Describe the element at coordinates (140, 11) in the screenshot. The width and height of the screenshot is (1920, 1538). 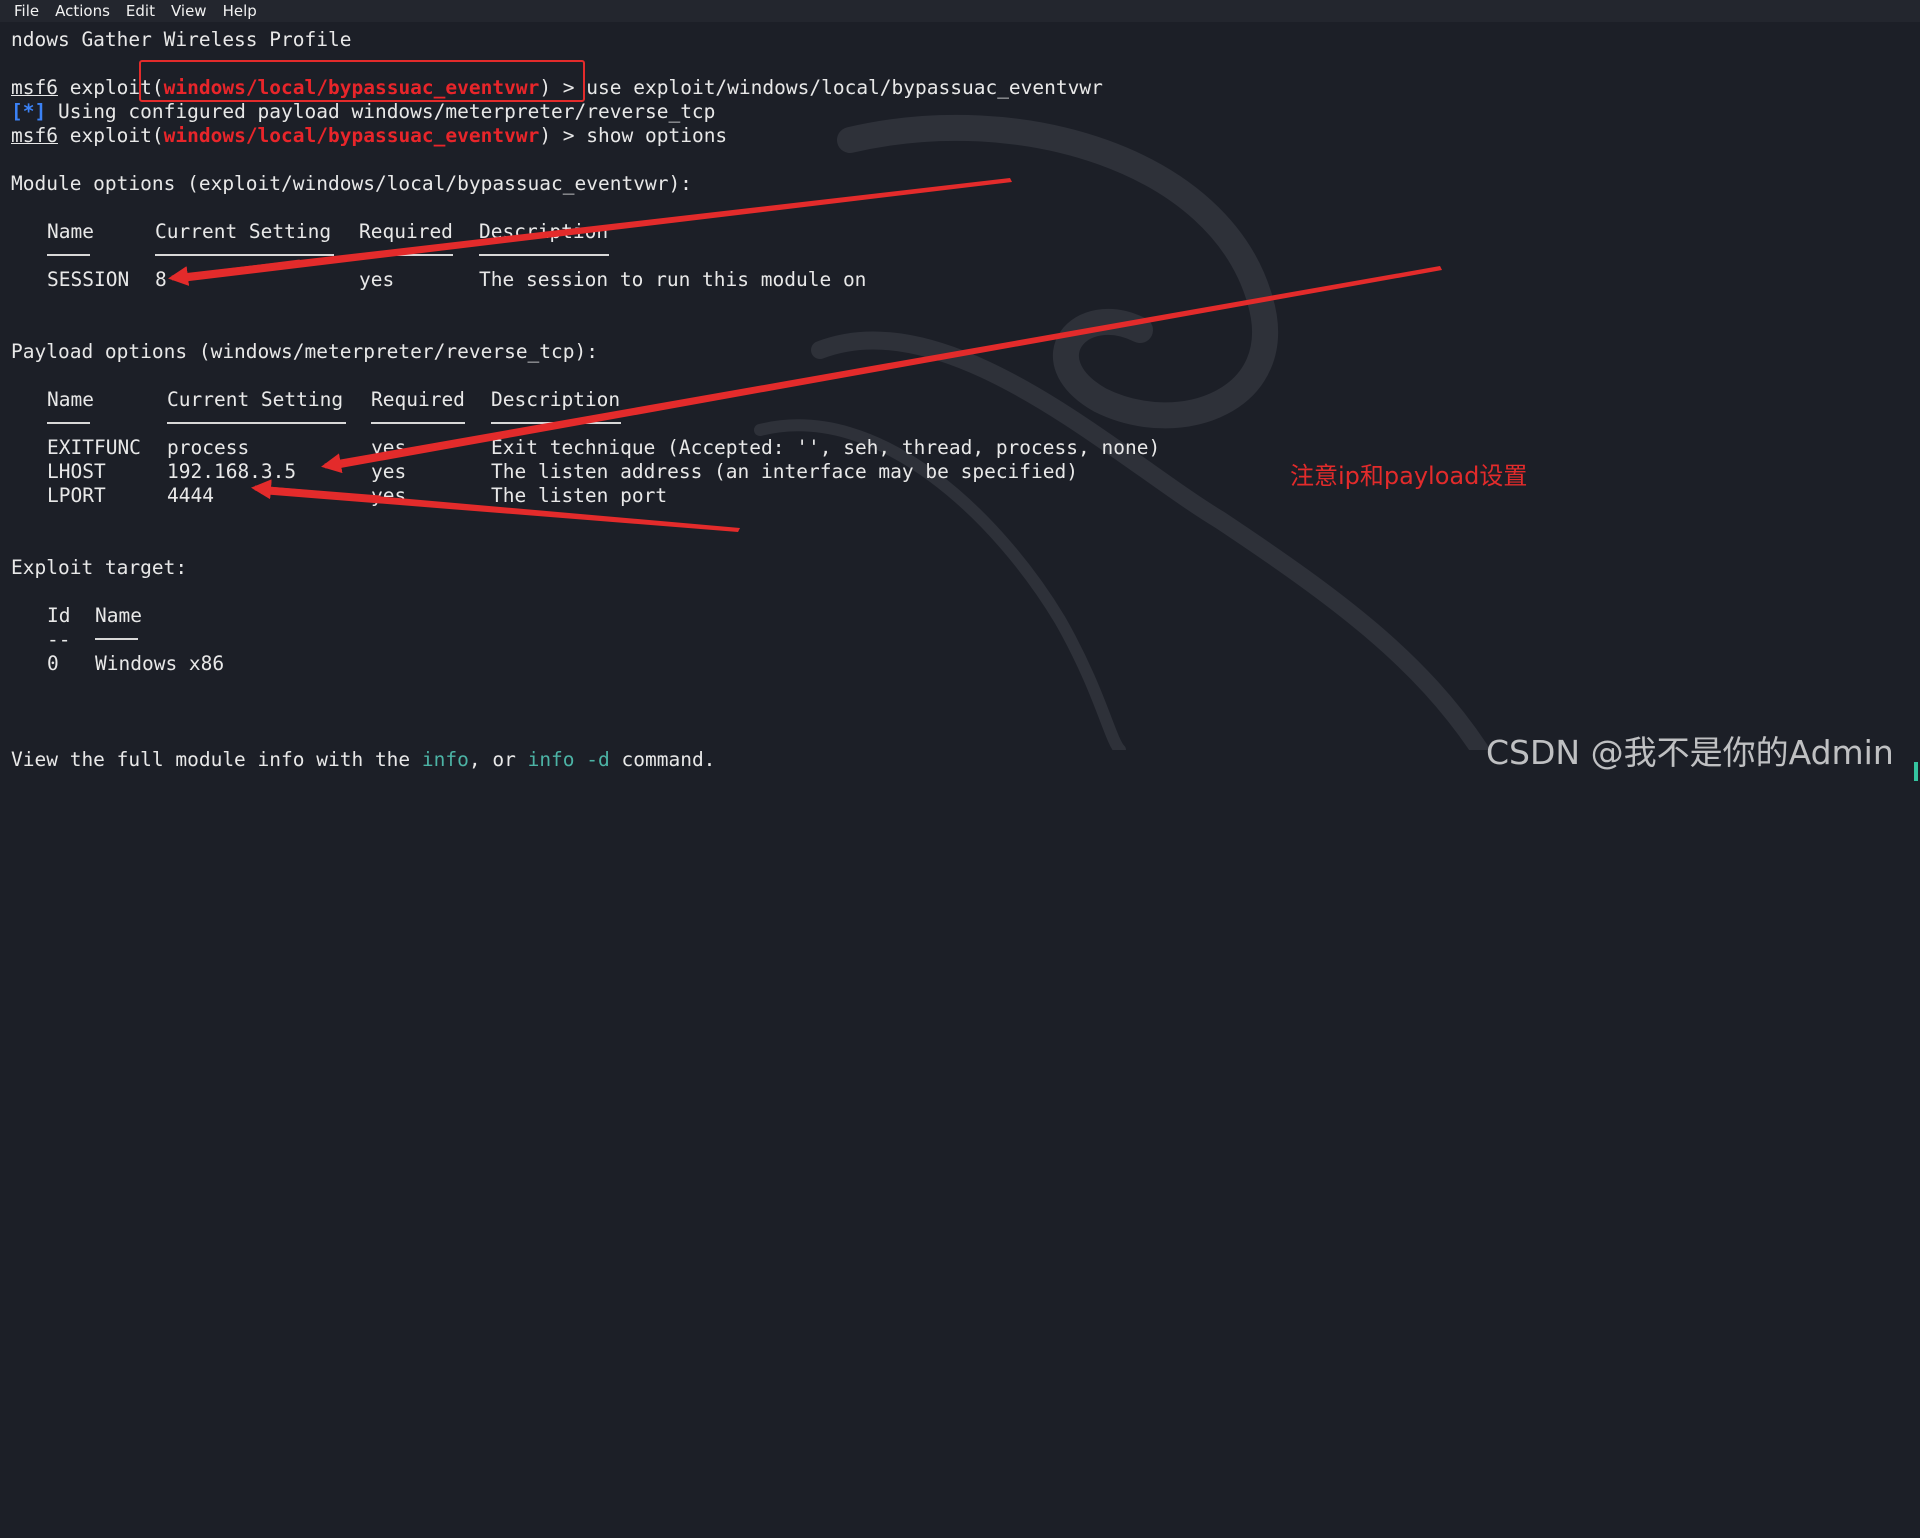
I see `menu-edit: Edit` at that location.